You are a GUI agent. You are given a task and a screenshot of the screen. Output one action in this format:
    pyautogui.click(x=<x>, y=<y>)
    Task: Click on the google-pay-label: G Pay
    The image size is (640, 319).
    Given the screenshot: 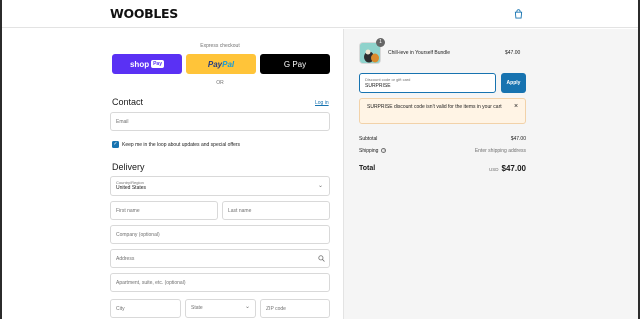 What is the action you would take?
    pyautogui.click(x=295, y=64)
    